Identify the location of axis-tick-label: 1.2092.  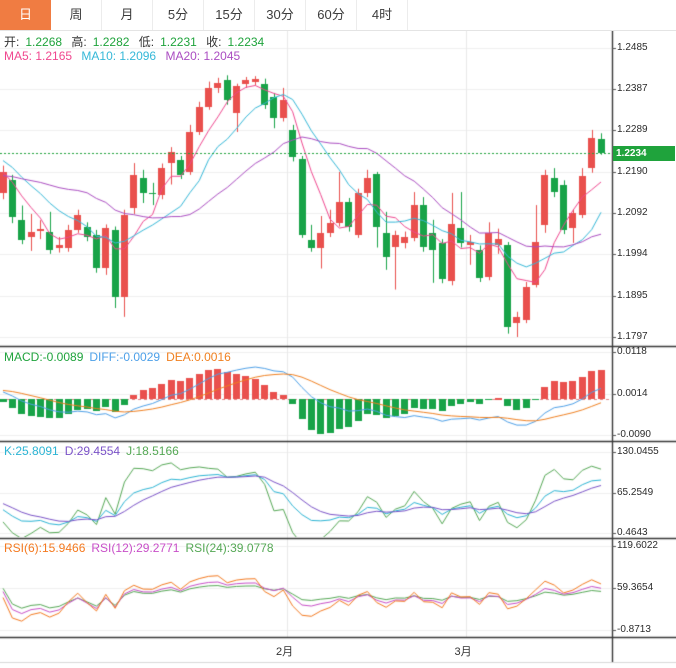
(632, 213).